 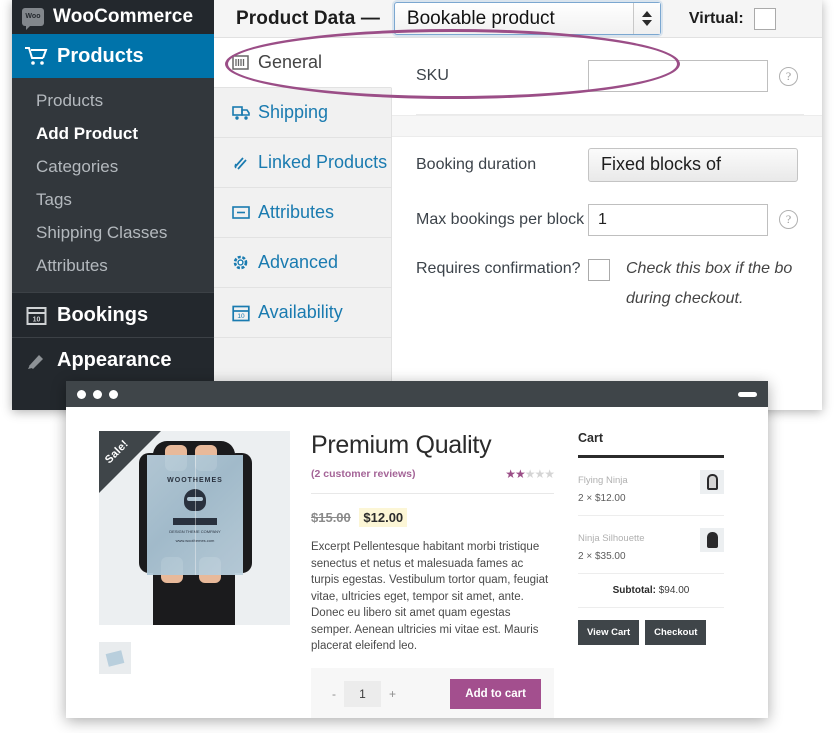 I want to click on cart-subtotal-label: Subtotal:, so click(x=634, y=590).